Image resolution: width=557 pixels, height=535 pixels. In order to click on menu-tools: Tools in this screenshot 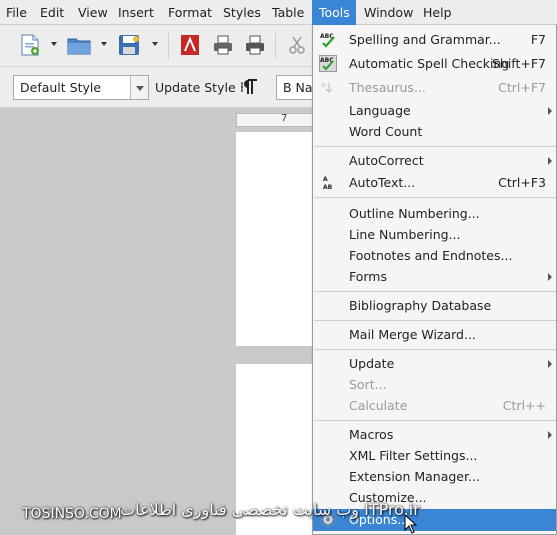, I will do `click(334, 12)`.